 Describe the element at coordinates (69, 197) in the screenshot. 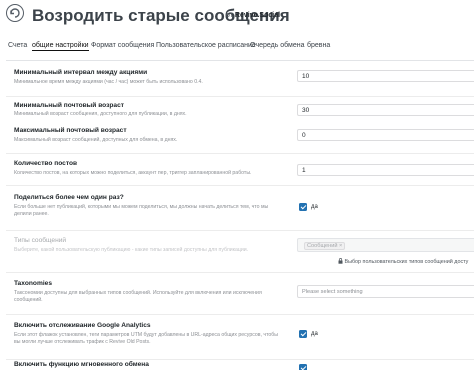

I see `share-more-label: Поделиться более чем один раз?` at that location.